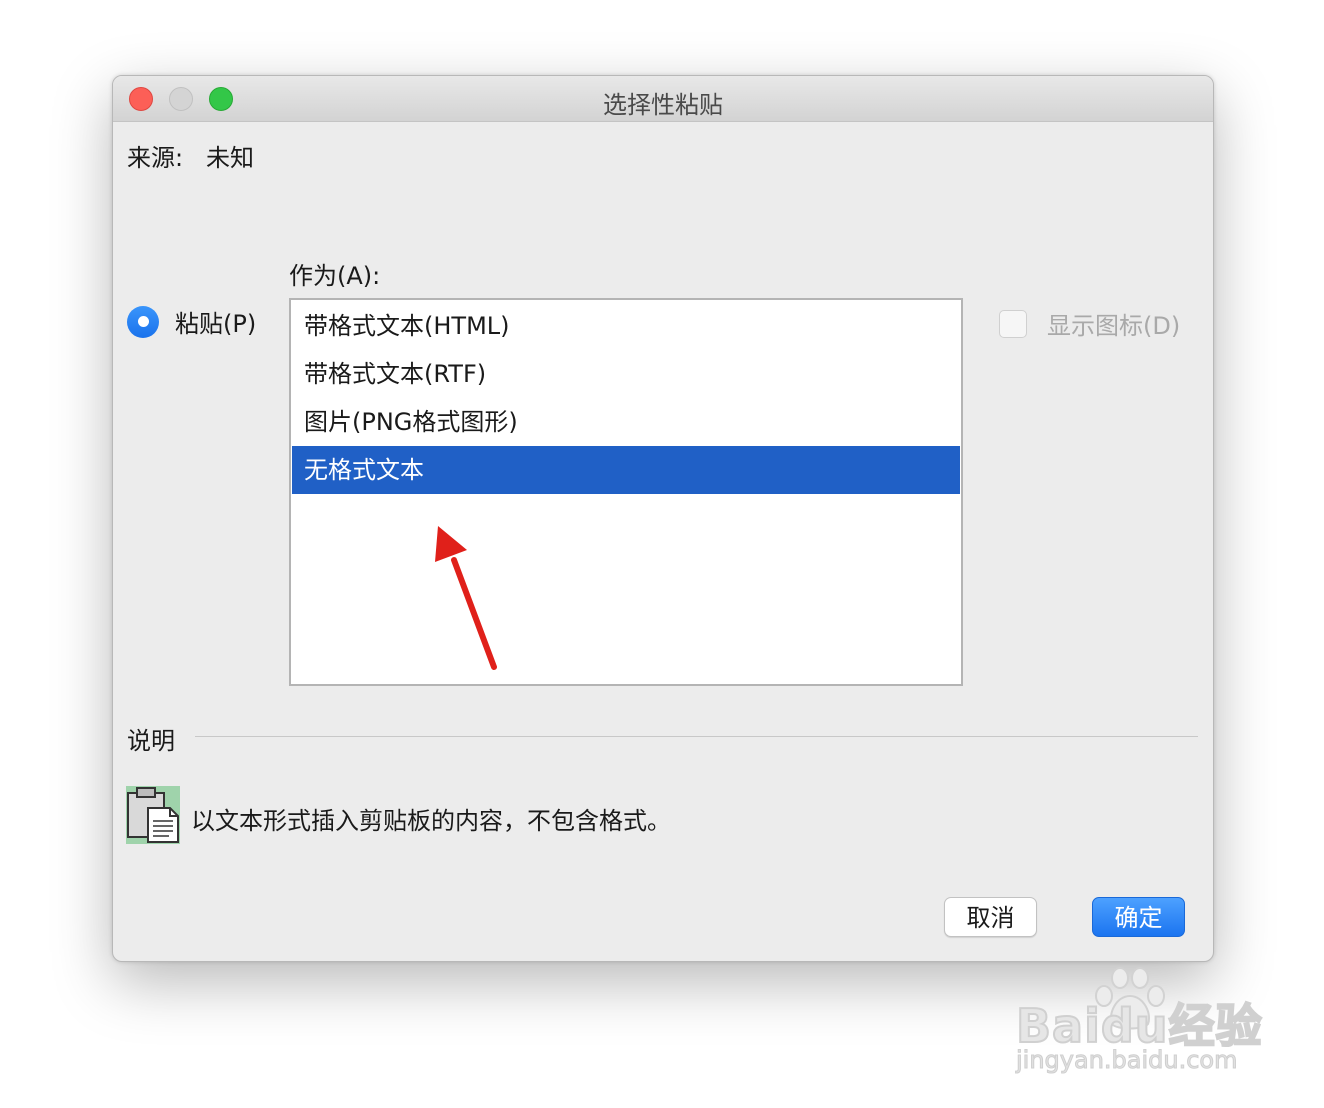 This screenshot has width=1324, height=1108. I want to click on description-text: 以文本形式插入剪贴板的内容，不包含格式。, so click(431, 821).